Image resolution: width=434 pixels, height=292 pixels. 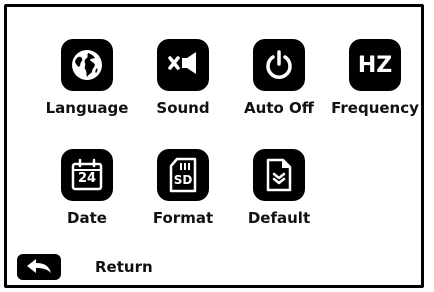 I want to click on menu-item-label: Sound, so click(x=183, y=108).